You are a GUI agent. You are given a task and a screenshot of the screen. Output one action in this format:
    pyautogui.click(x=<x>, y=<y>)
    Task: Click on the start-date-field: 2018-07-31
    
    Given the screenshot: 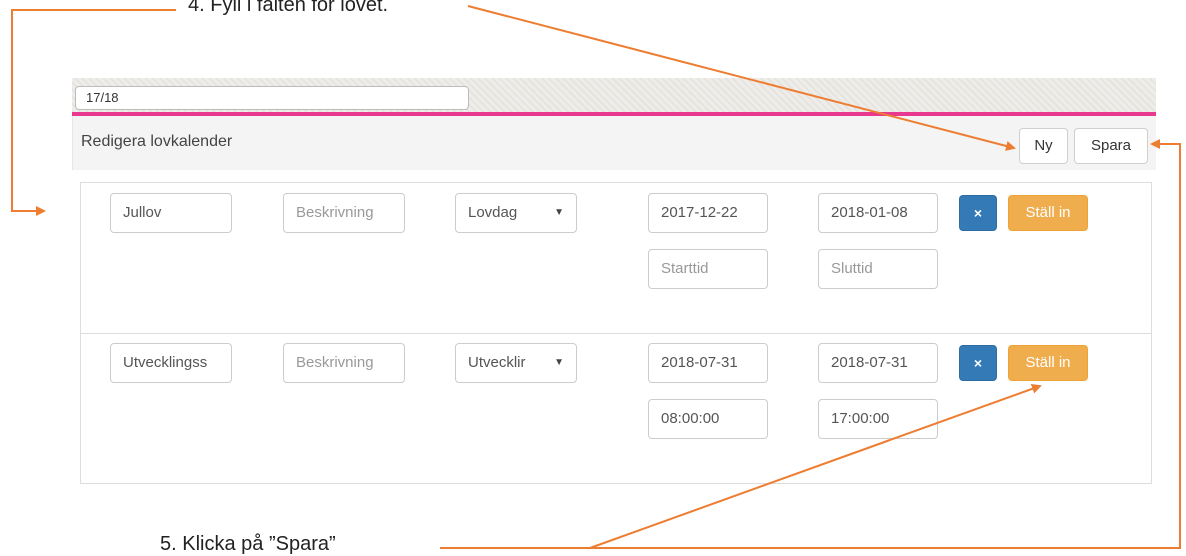 What is the action you would take?
    pyautogui.click(x=708, y=363)
    